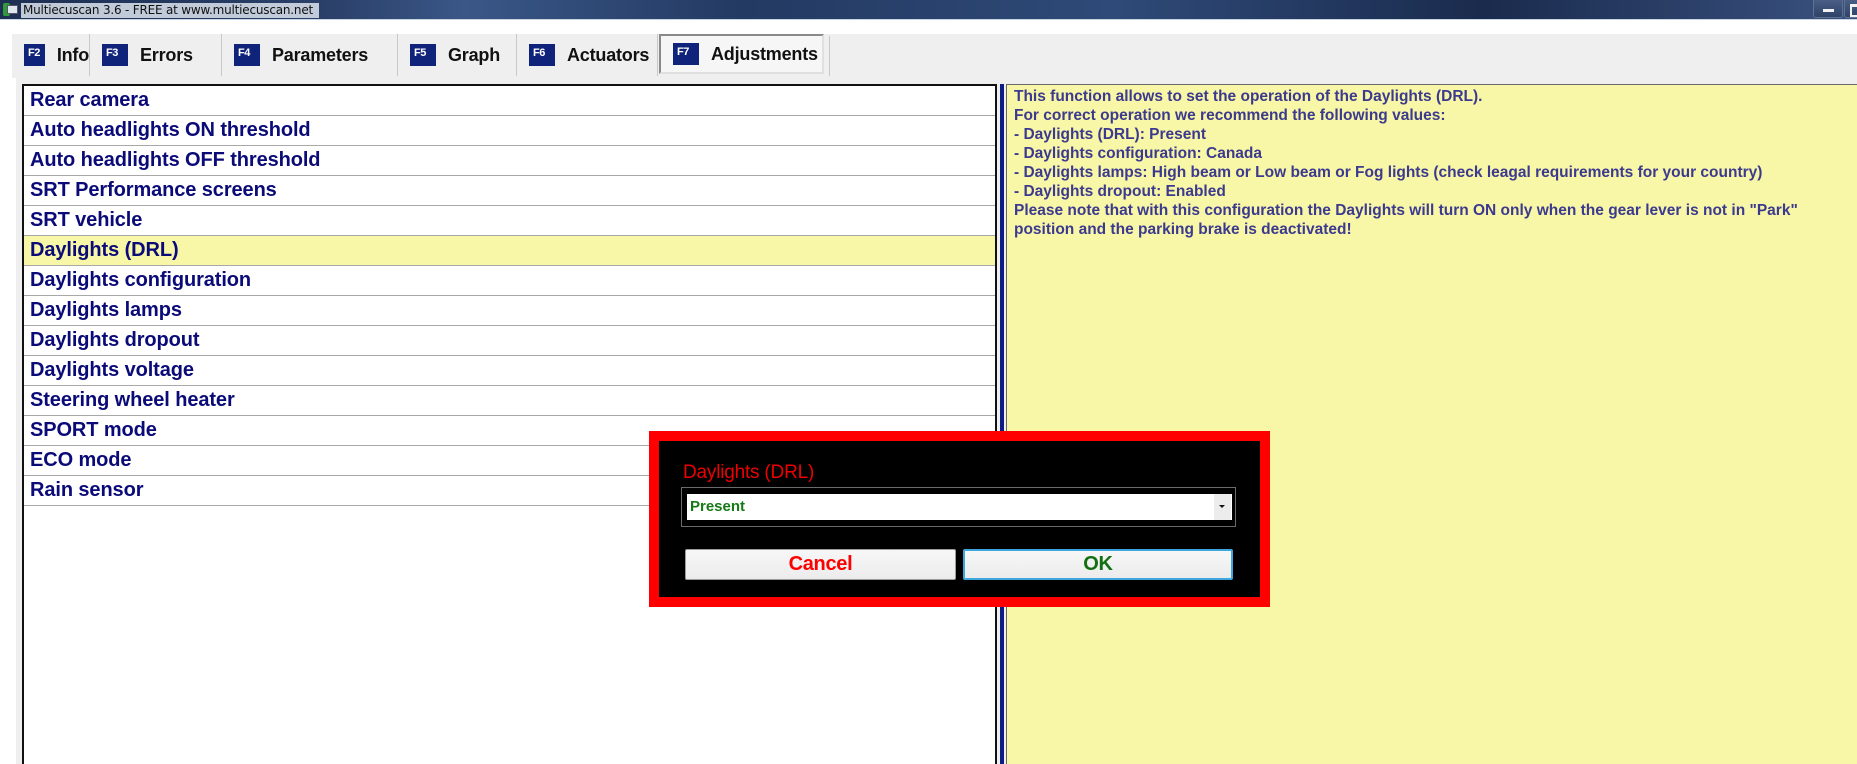 This screenshot has height=764, width=1857. Describe the element at coordinates (509, 191) in the screenshot. I see `list-item-srt-performance-screens: SRT Performance screens` at that location.